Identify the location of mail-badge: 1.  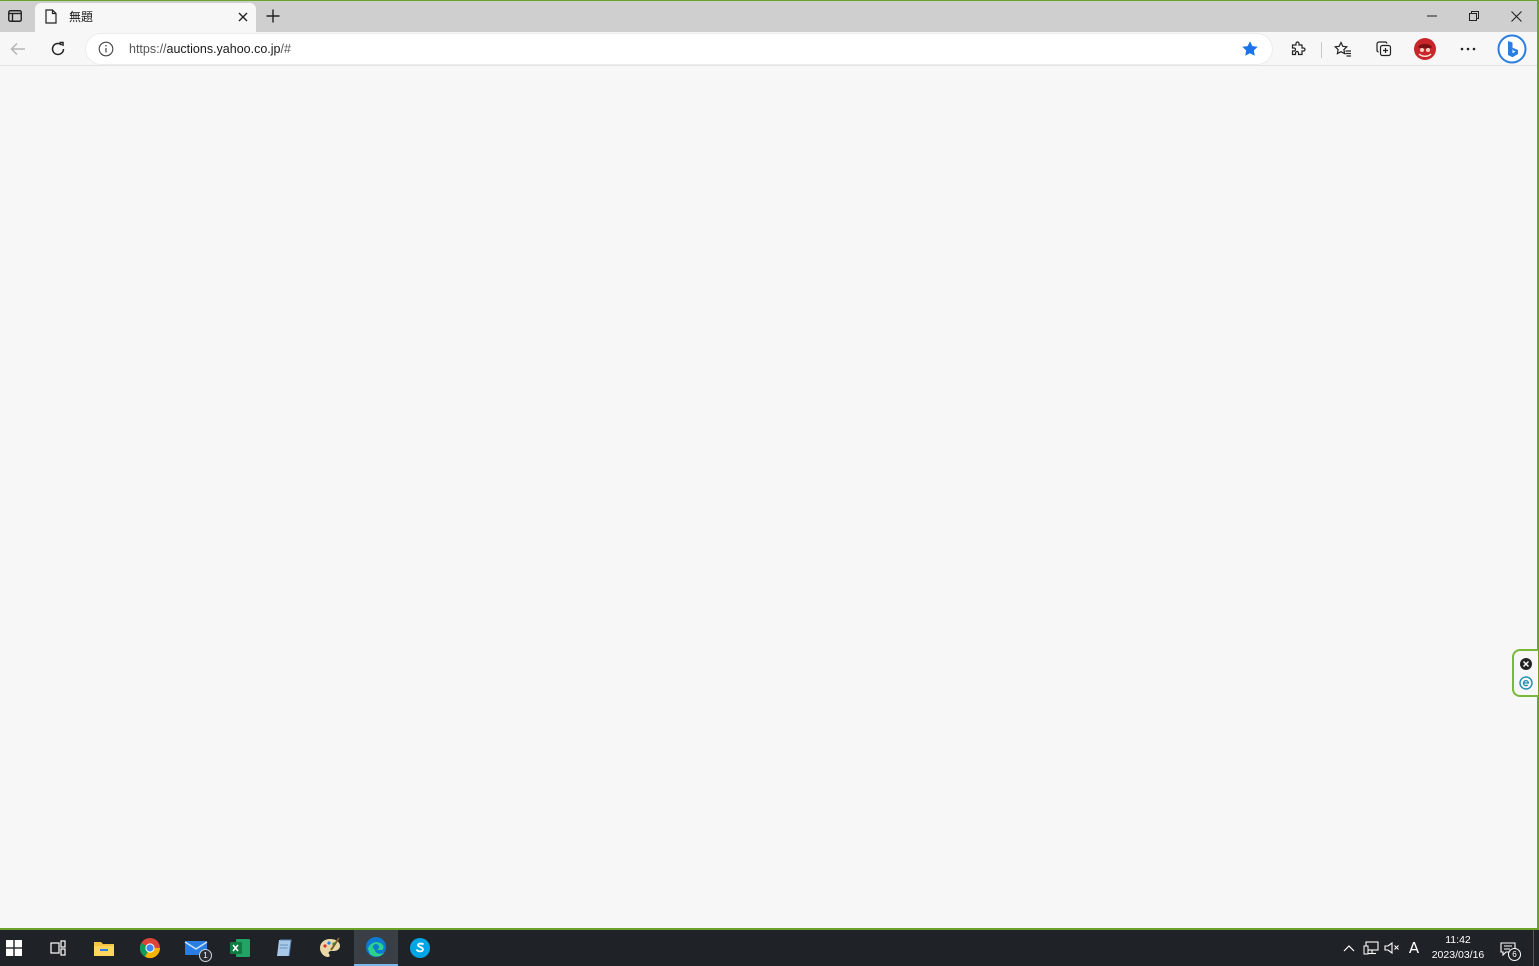
(205, 955).